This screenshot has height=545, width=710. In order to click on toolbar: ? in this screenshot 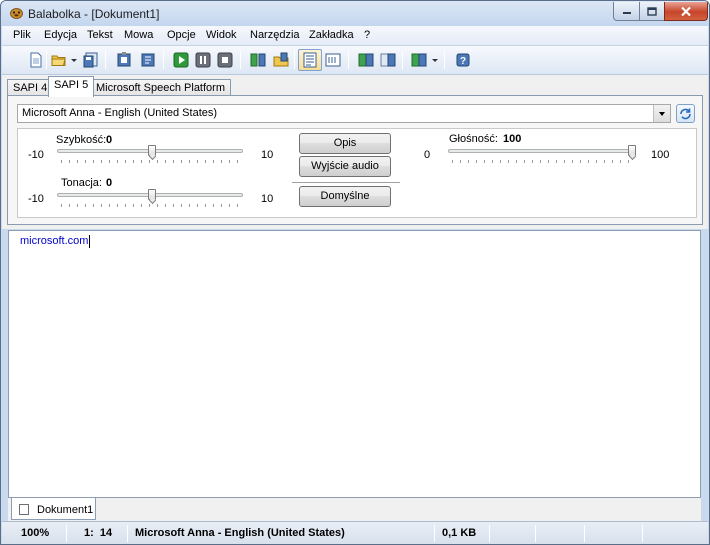, I will do `click(355, 60)`.